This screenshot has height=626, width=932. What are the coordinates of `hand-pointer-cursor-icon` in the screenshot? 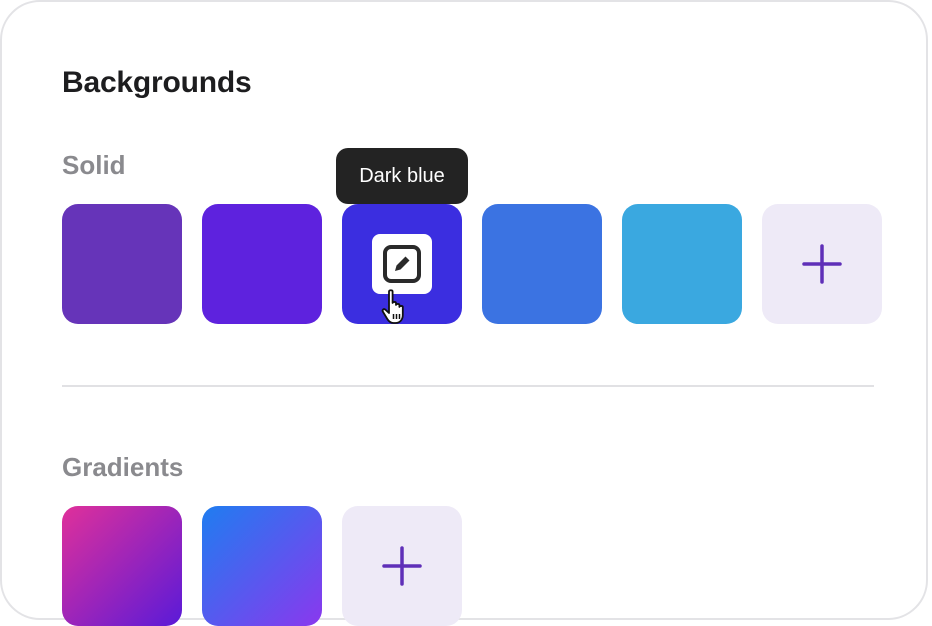 It's located at (392, 306).